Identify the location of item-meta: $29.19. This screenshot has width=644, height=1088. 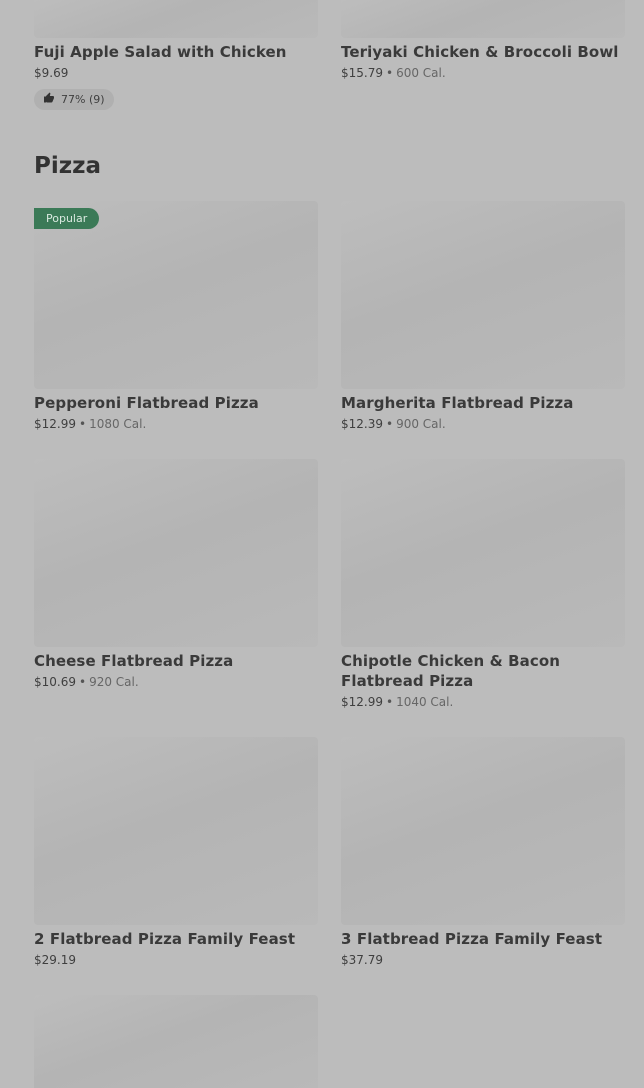
(176, 960).